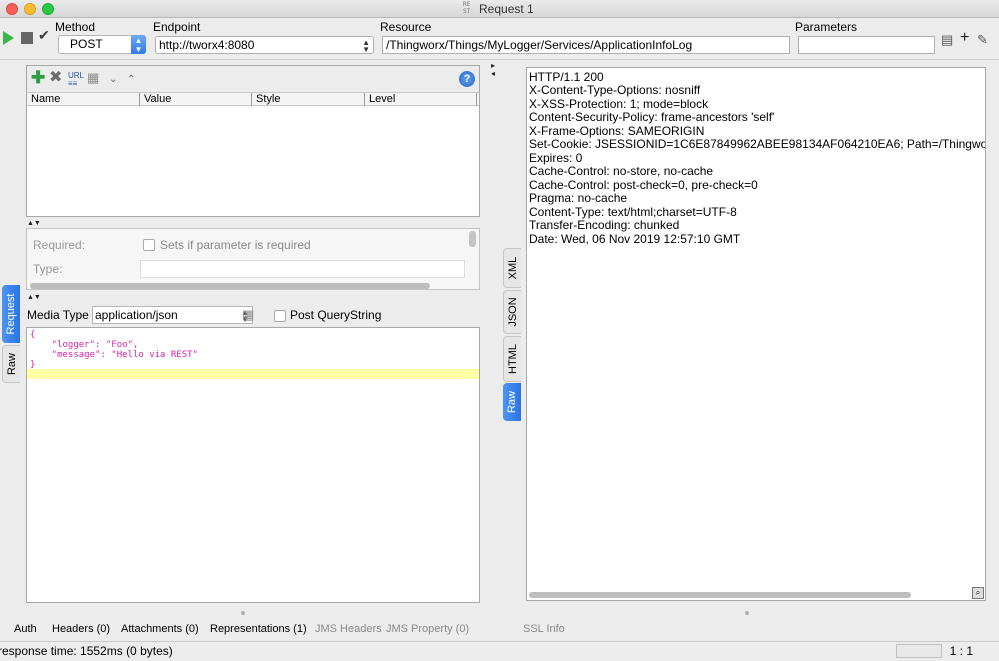 This screenshot has width=999, height=661. What do you see at coordinates (25, 629) in the screenshot?
I see `tab-auth: Auth` at bounding box center [25, 629].